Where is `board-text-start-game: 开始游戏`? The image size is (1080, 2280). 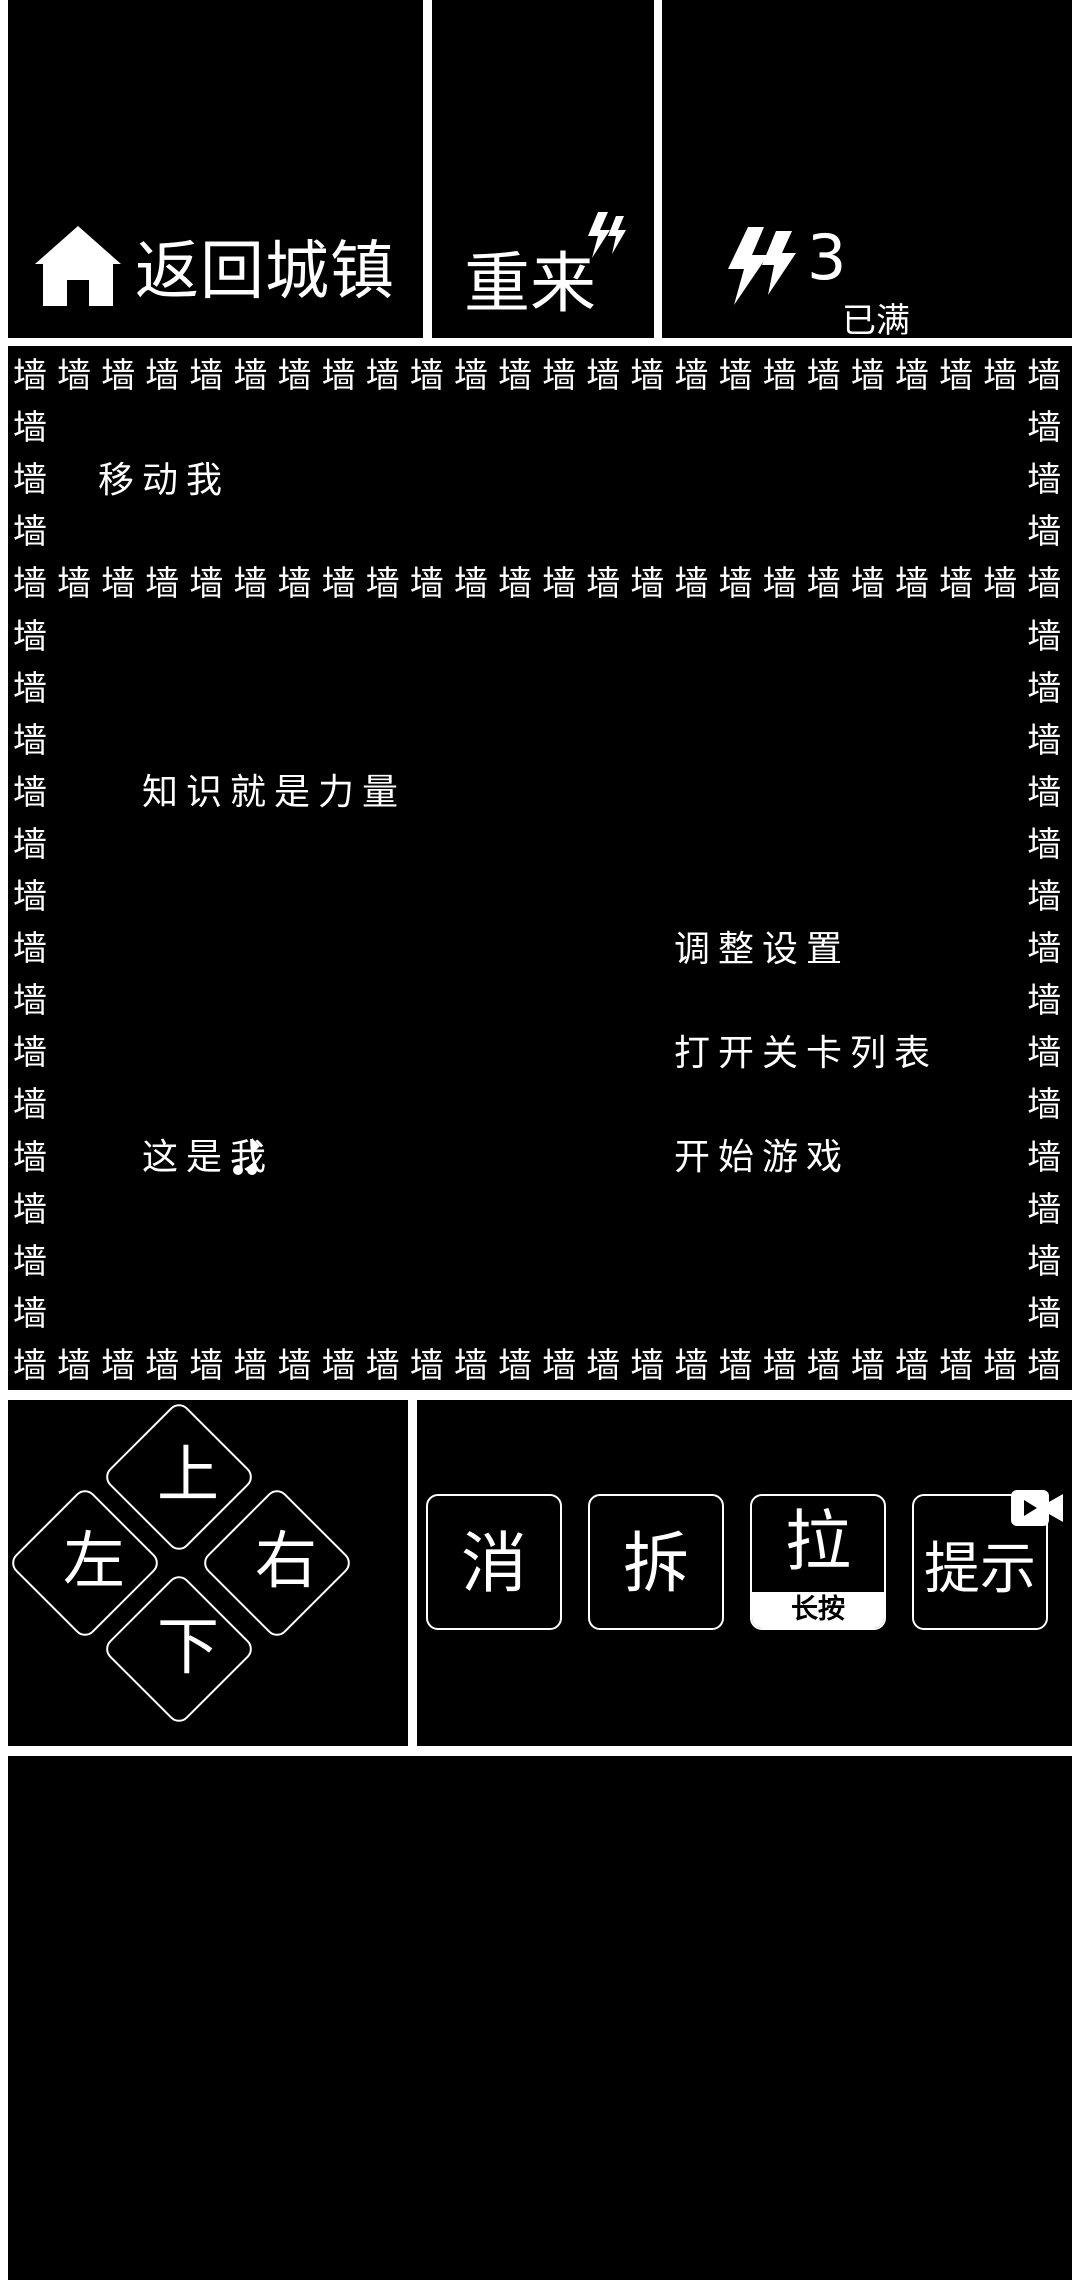
board-text-start-game: 开始游戏 is located at coordinates (762, 1154).